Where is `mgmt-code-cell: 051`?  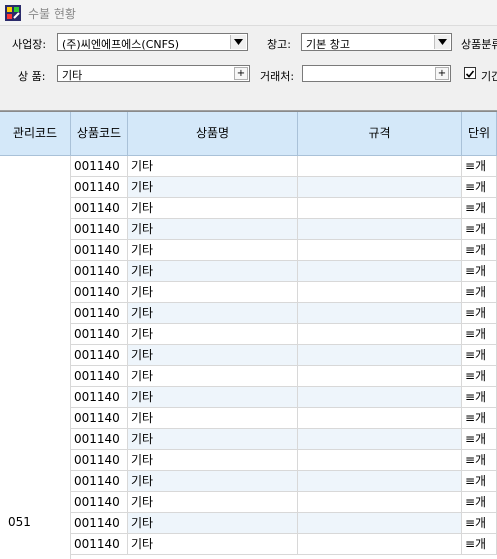 mgmt-code-cell: 051 is located at coordinates (35, 357).